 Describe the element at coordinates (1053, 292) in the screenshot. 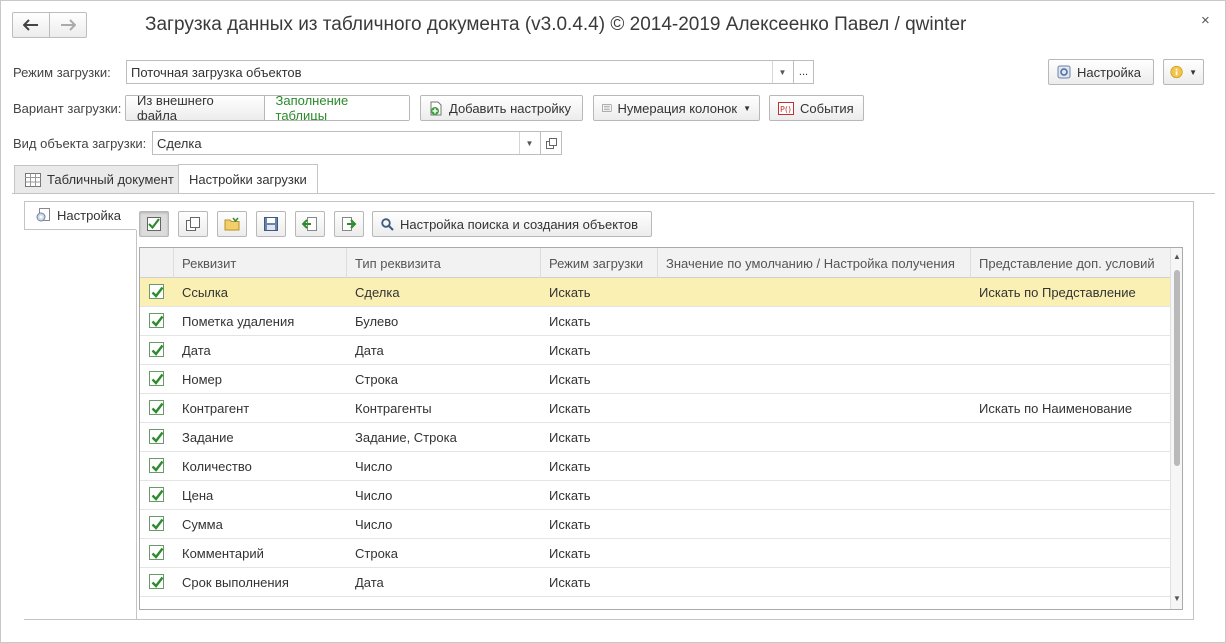

I see `cell-conditions: Искать по Представление` at that location.